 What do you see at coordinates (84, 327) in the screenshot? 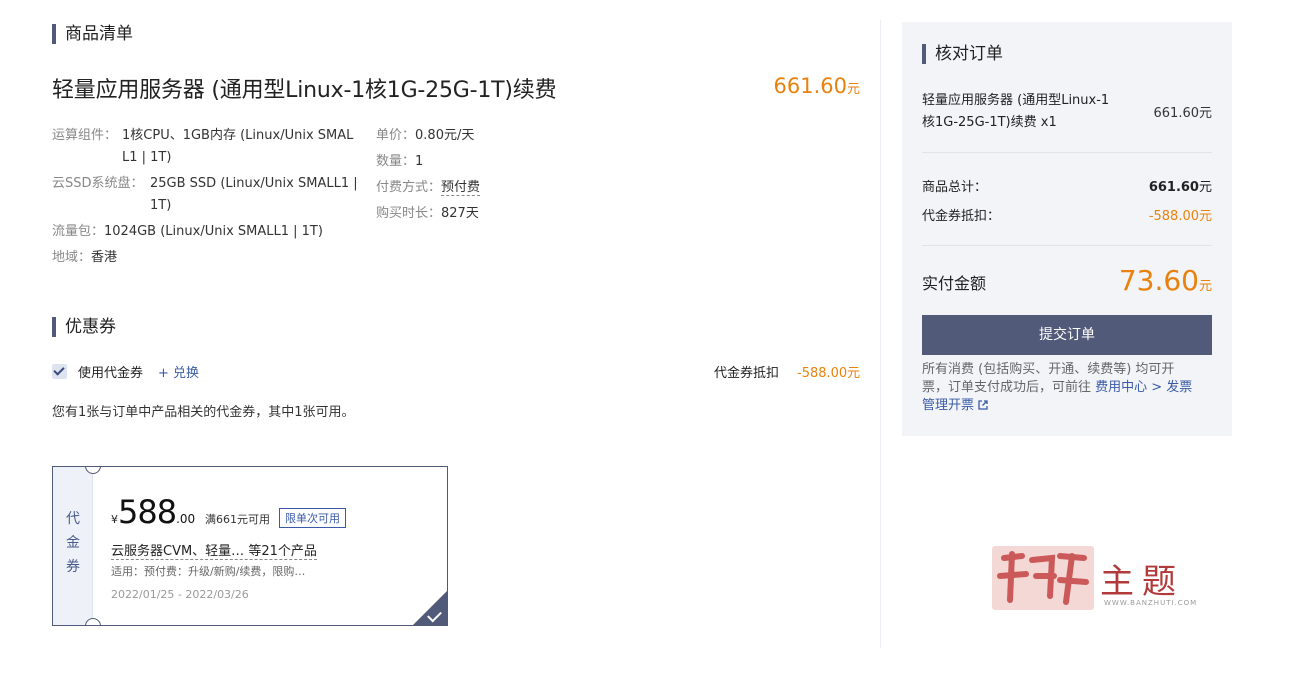
I see `coupon-section-title: 优惠券` at bounding box center [84, 327].